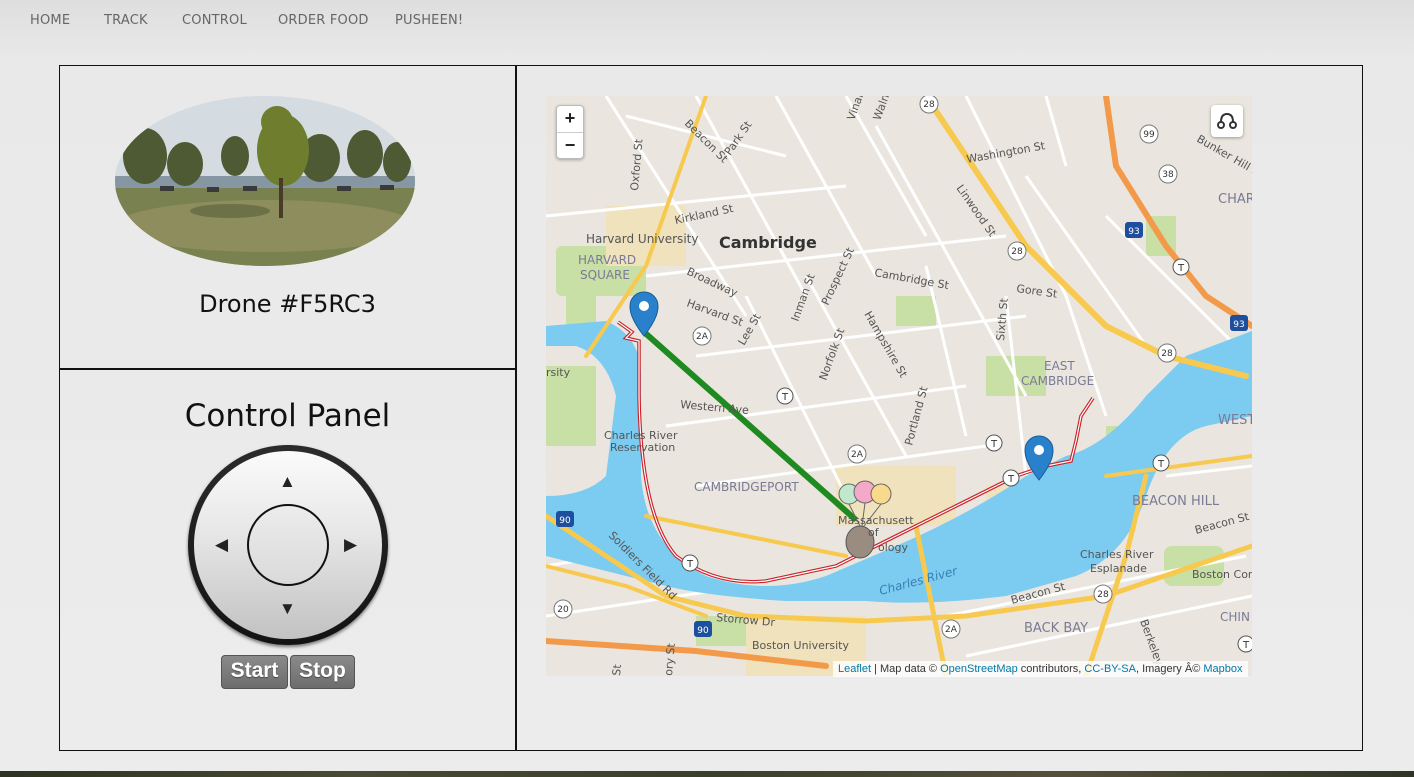 This screenshot has height=777, width=1414. I want to click on label-st: St, so click(617, 669).